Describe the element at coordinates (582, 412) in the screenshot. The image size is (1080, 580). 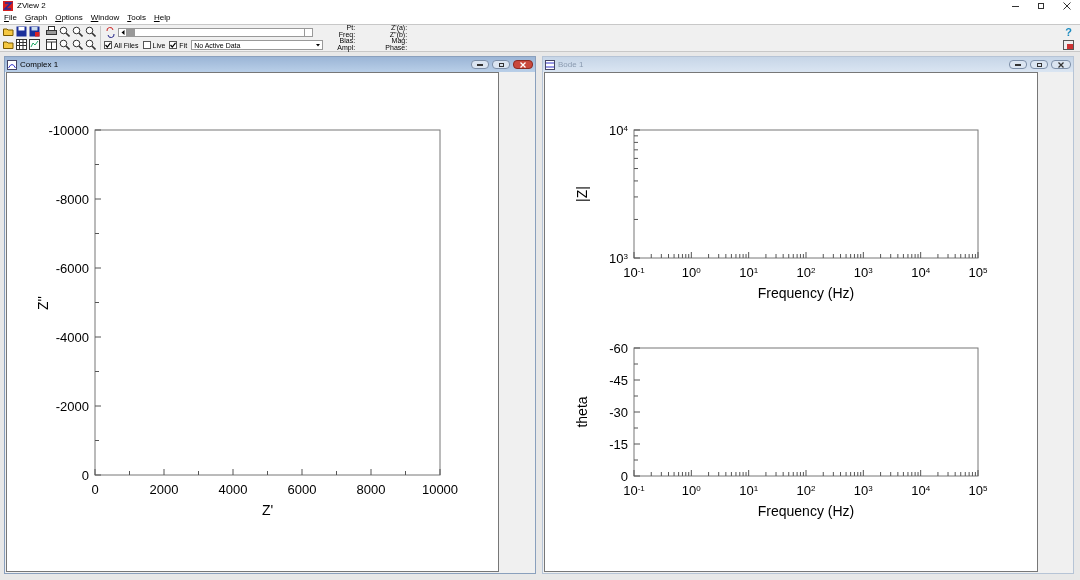
I see `y-axis-title: theta` at that location.